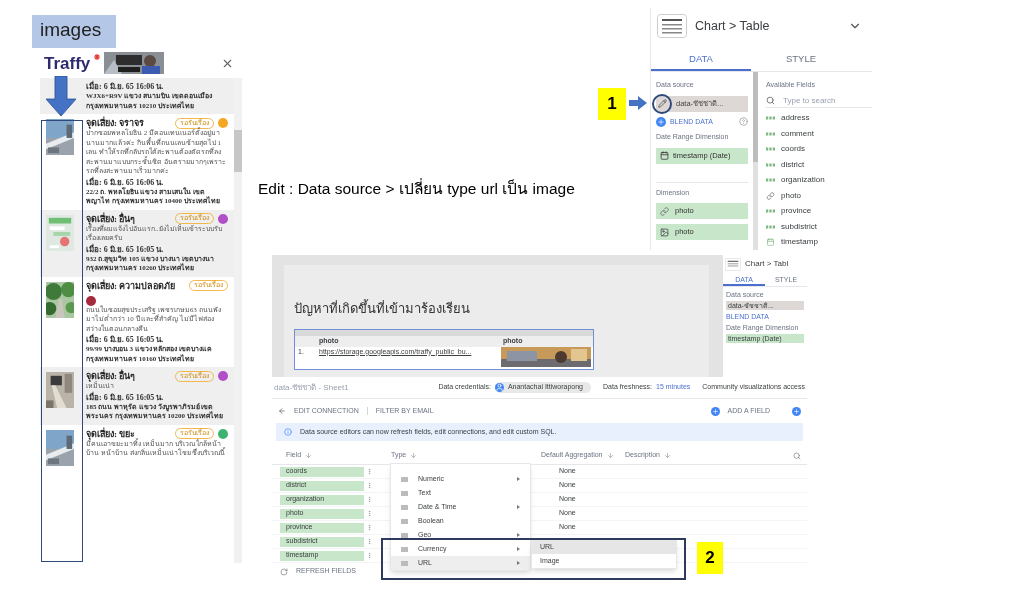 This screenshot has height=595, width=1024. I want to click on panel-title: Chart > Tabl, so click(767, 264).